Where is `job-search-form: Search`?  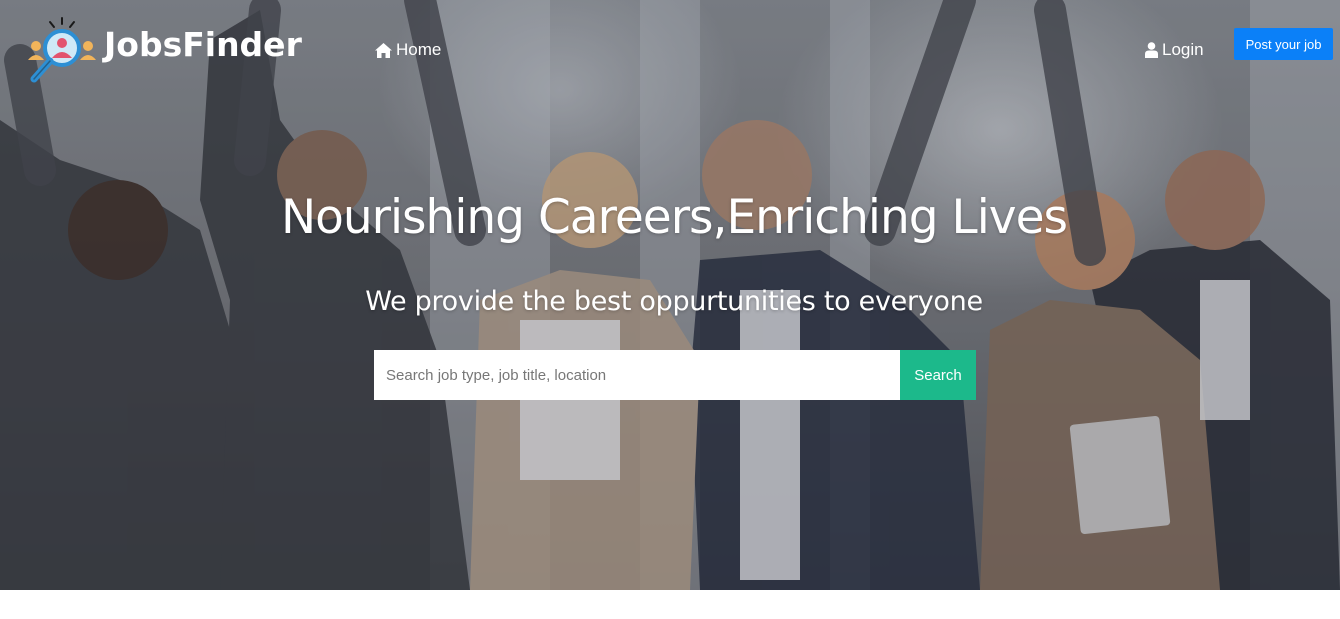 job-search-form: Search is located at coordinates (675, 375).